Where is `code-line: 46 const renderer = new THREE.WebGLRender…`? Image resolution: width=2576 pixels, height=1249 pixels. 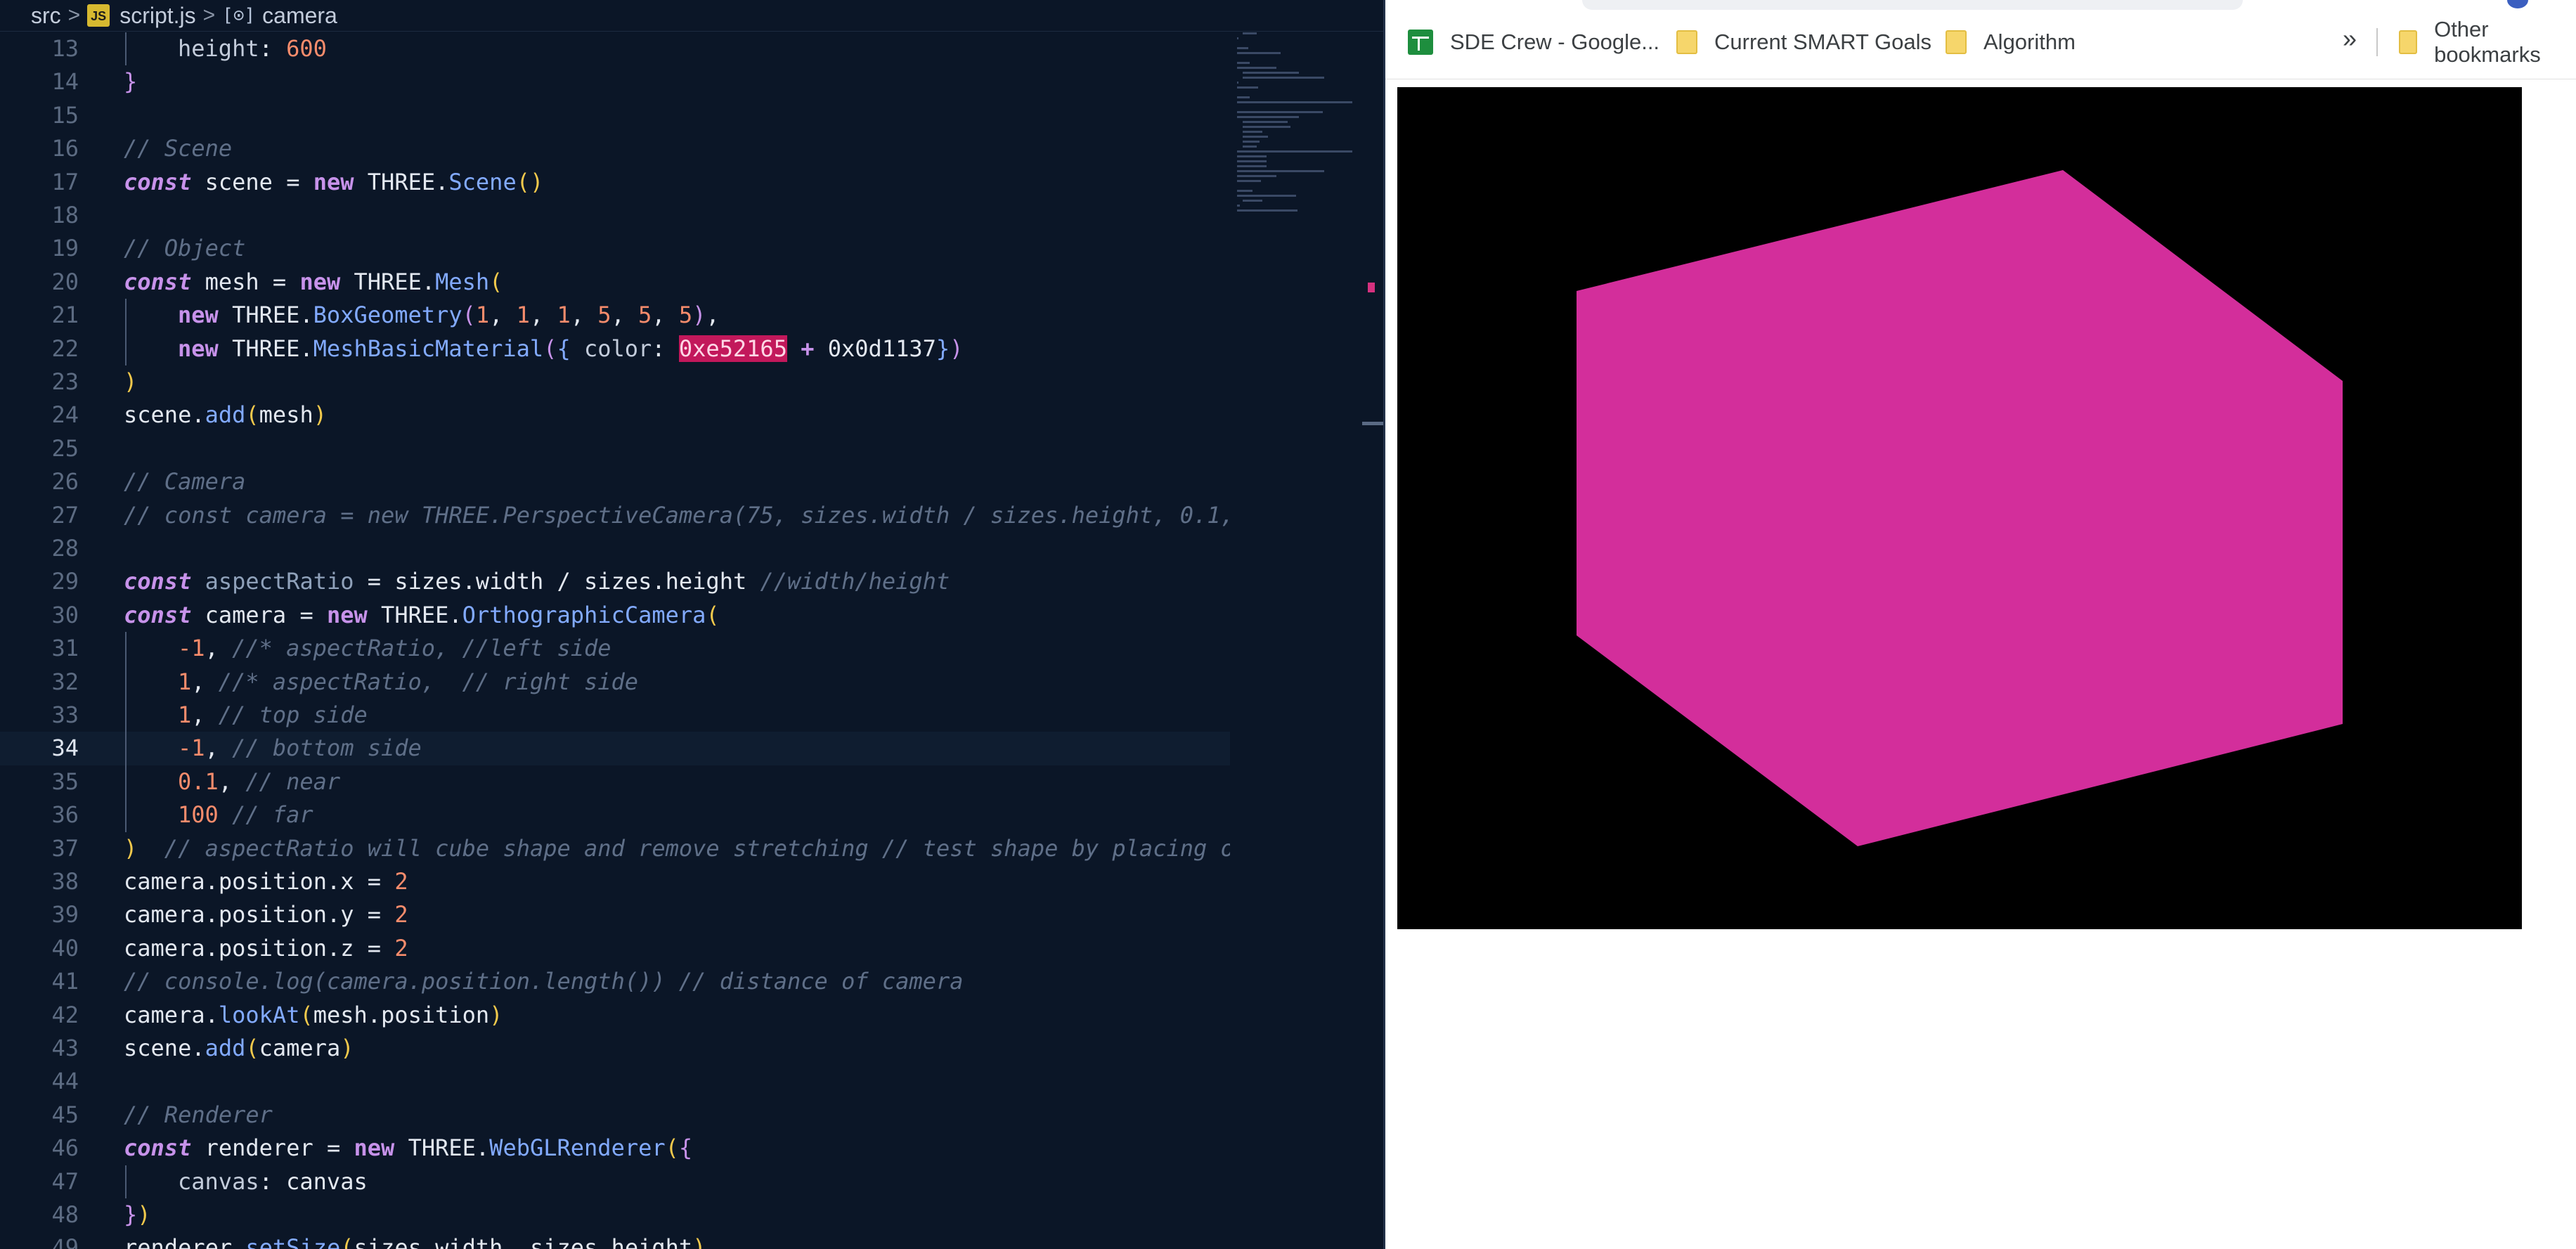 code-line: 46 const renderer = new THREE.WebGLRender… is located at coordinates (615, 1148).